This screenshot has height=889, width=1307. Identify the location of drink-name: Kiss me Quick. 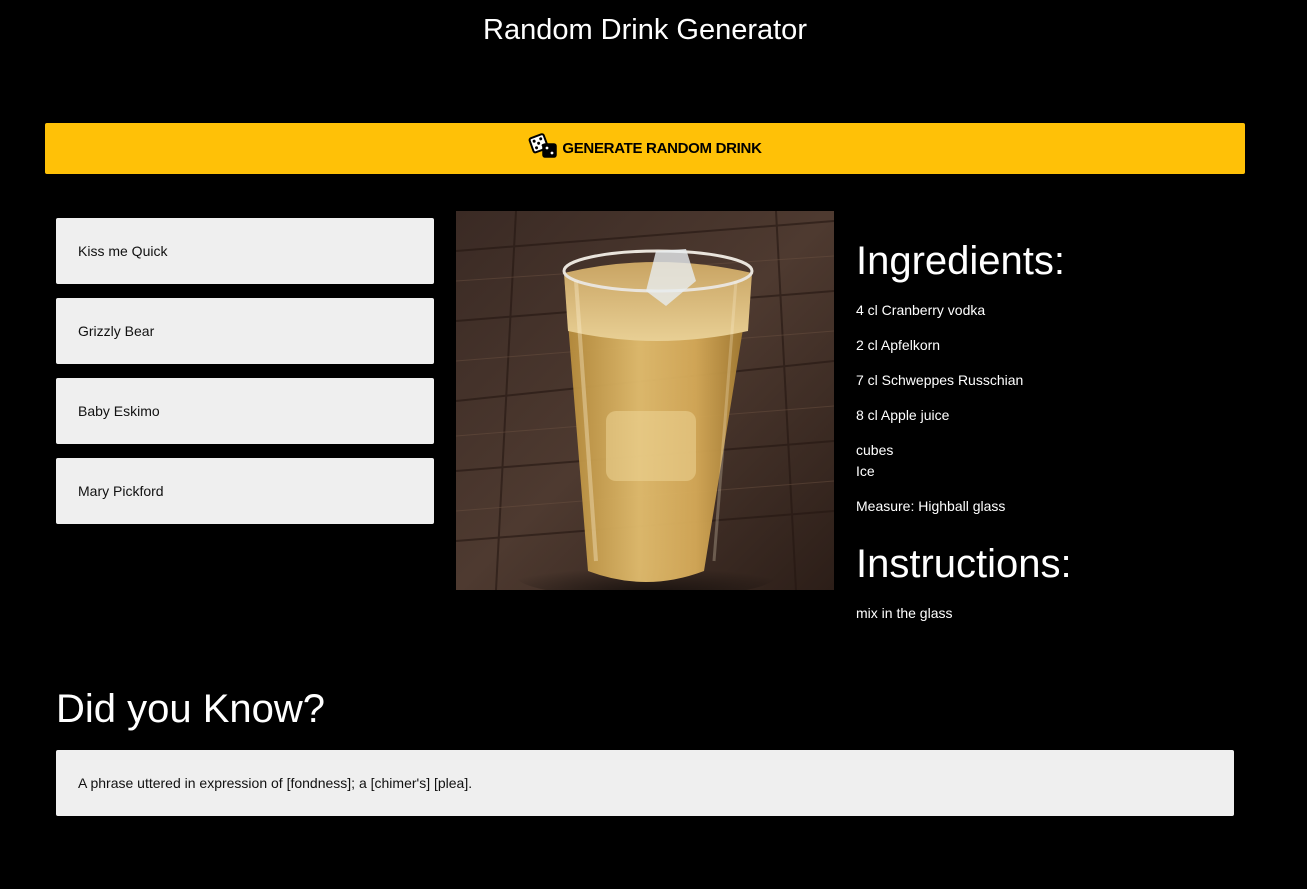
(123, 251).